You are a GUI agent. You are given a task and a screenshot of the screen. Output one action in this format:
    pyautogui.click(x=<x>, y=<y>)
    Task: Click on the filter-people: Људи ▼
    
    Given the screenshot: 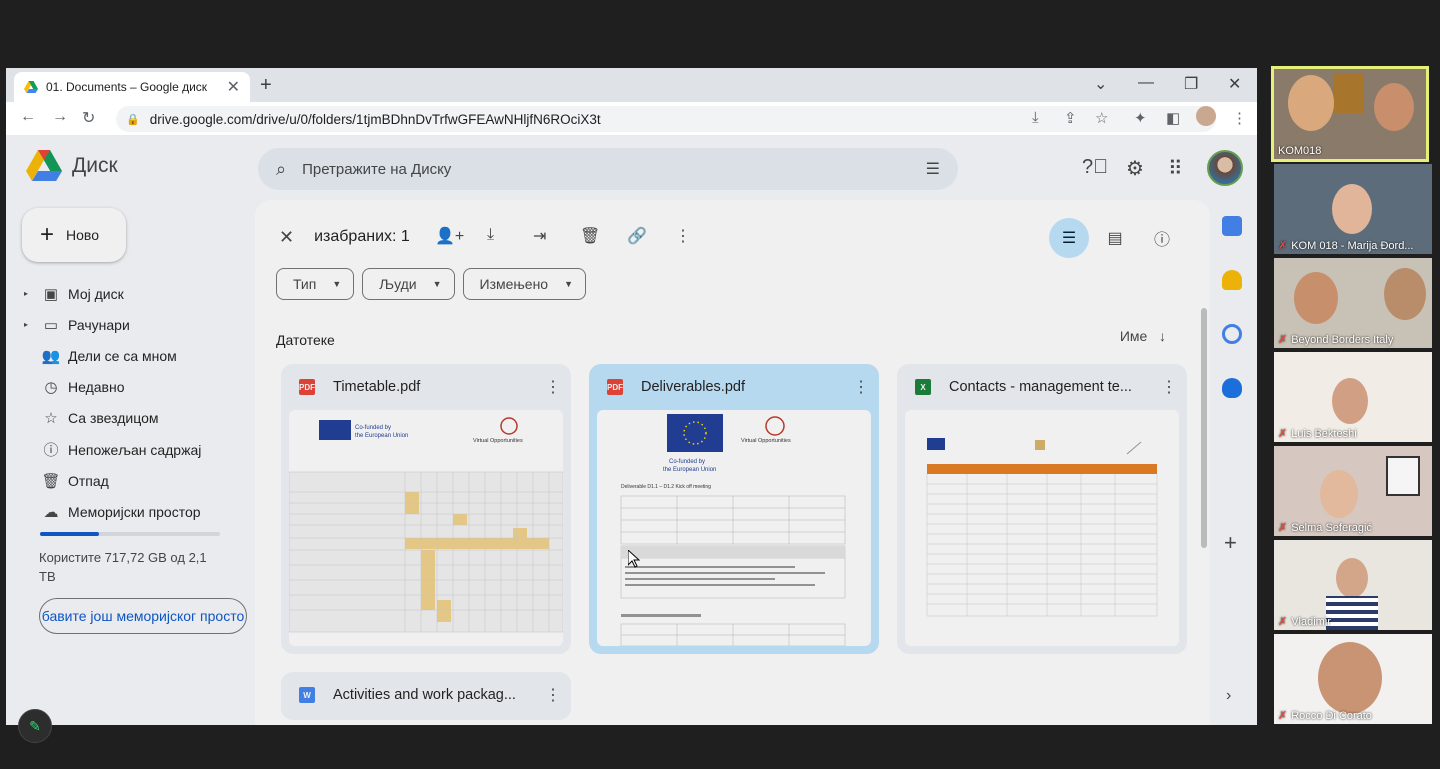 What is the action you would take?
    pyautogui.click(x=408, y=284)
    